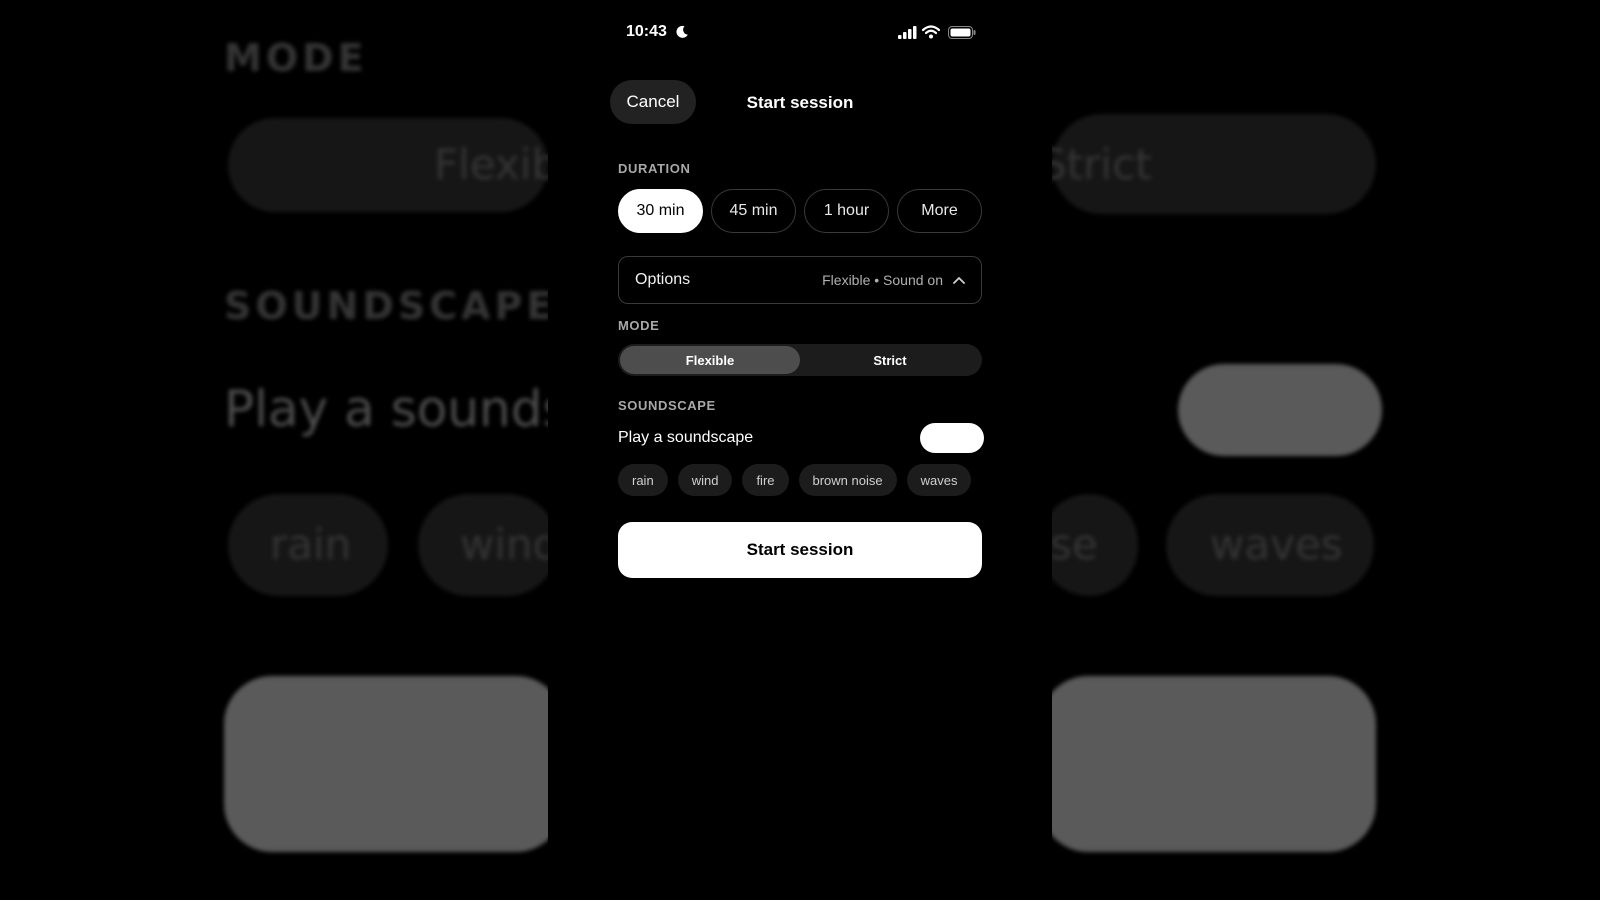 The width and height of the screenshot is (1600, 900). What do you see at coordinates (931, 32) in the screenshot?
I see `wifi-icon` at bounding box center [931, 32].